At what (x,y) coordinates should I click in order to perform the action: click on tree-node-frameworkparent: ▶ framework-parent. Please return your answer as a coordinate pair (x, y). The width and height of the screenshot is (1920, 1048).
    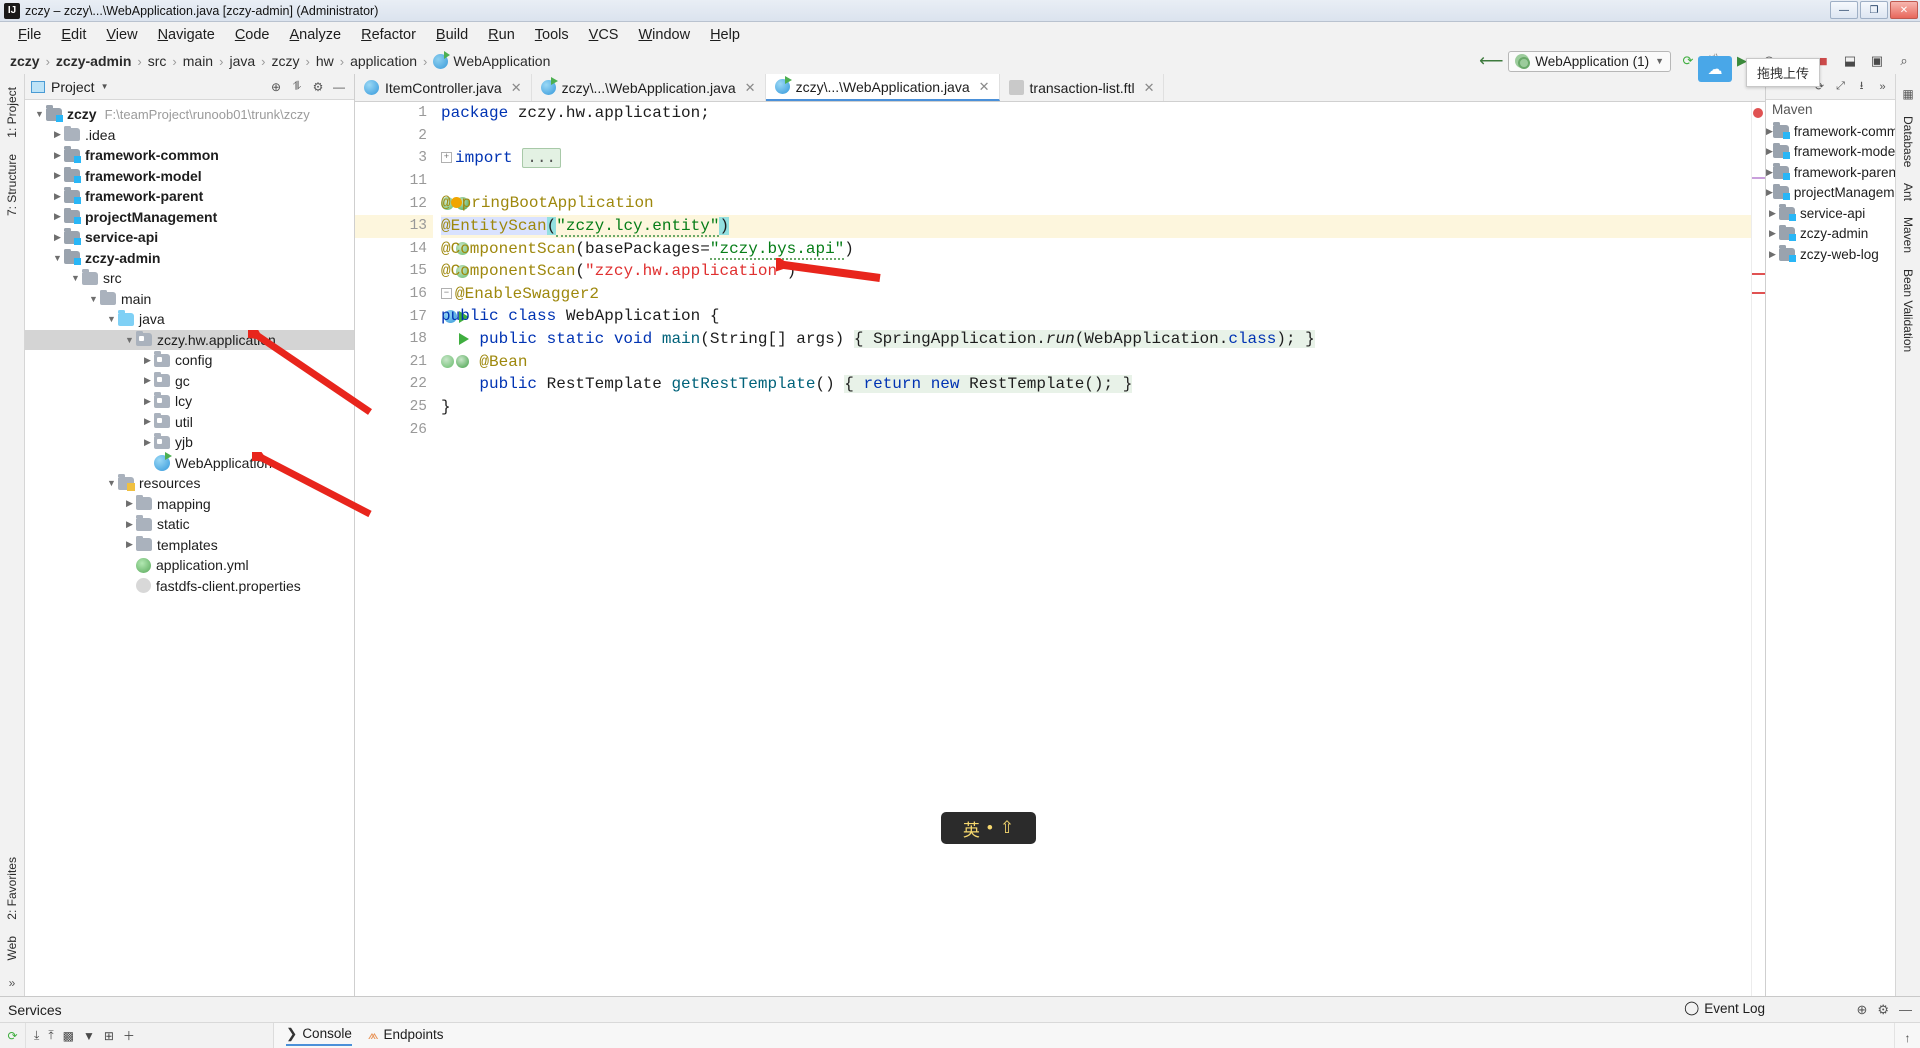
    Looking at the image, I should click on (189, 196).